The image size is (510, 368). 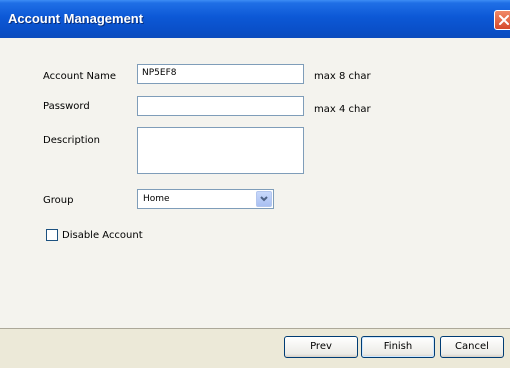 I want to click on account-name-hint: max 8 char, so click(x=342, y=76).